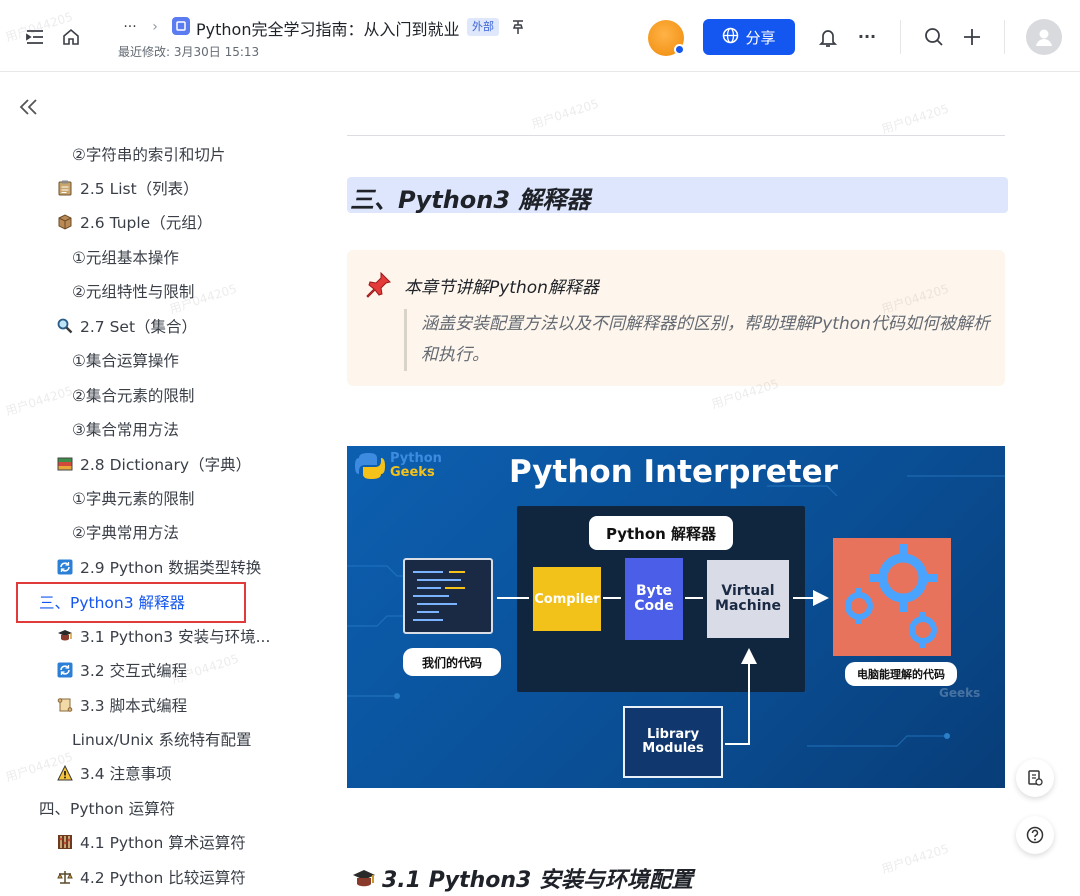 This screenshot has height=896, width=1080. Describe the element at coordinates (960, 693) in the screenshot. I see `figure-watermark: Geeks` at that location.